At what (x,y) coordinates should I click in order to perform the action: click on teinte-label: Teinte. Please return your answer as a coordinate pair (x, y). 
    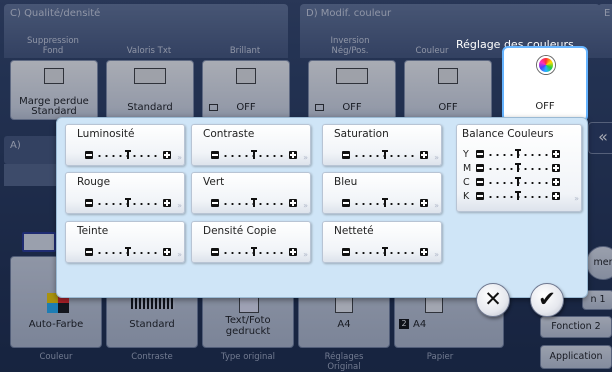
    Looking at the image, I should click on (93, 231).